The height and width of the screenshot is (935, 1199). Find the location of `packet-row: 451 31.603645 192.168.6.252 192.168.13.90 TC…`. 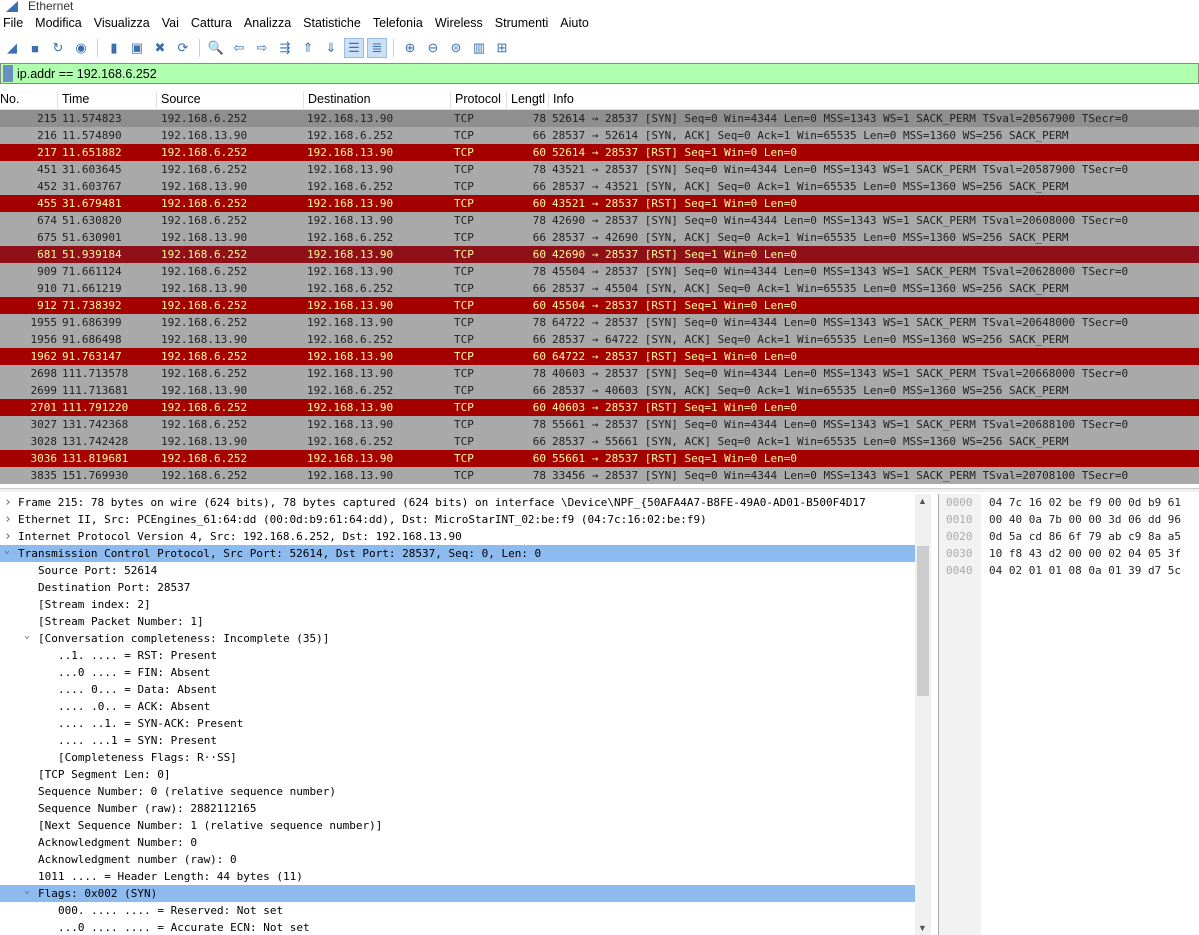

packet-row: 451 31.603645 192.168.6.252 192.168.13.90 TC… is located at coordinates (599, 169).